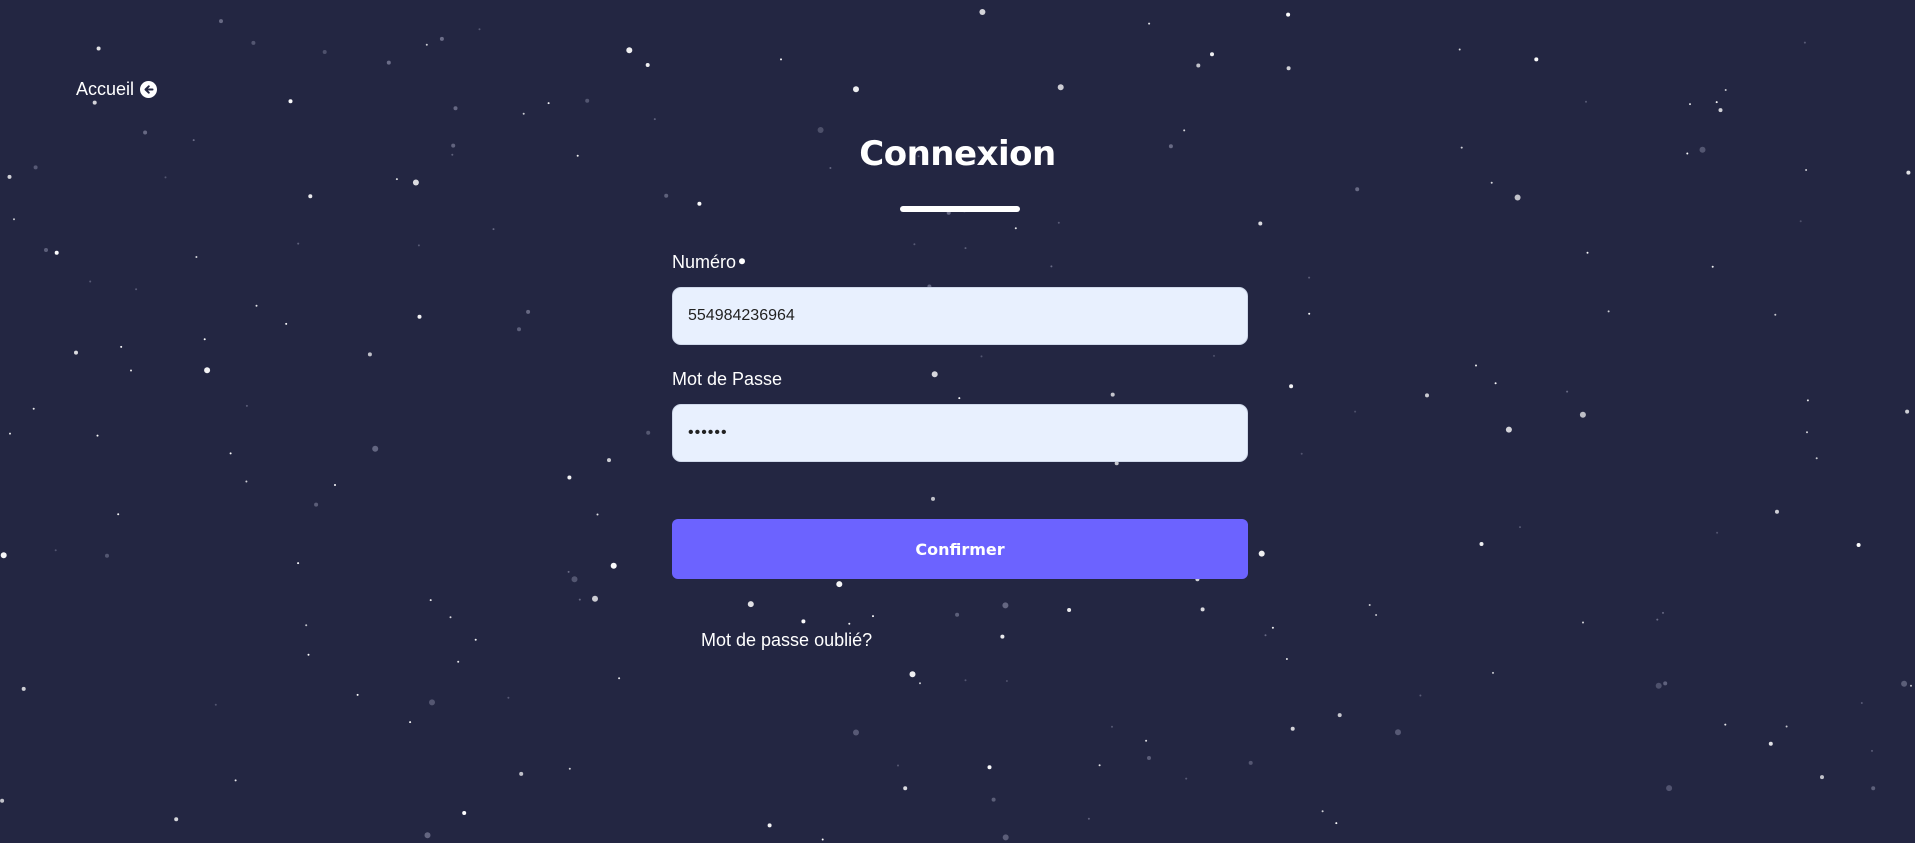 The width and height of the screenshot is (1915, 843). Describe the element at coordinates (960, 549) in the screenshot. I see `confirm-button: Confirmer` at that location.